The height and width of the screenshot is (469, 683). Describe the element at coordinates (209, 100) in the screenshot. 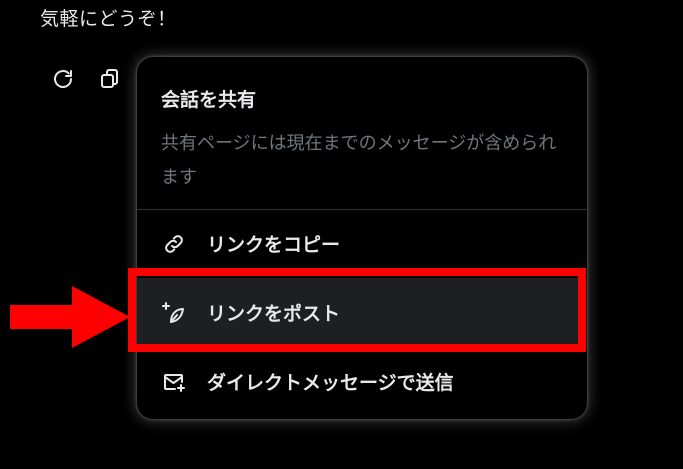

I see `popup-title: 会話を共有` at that location.